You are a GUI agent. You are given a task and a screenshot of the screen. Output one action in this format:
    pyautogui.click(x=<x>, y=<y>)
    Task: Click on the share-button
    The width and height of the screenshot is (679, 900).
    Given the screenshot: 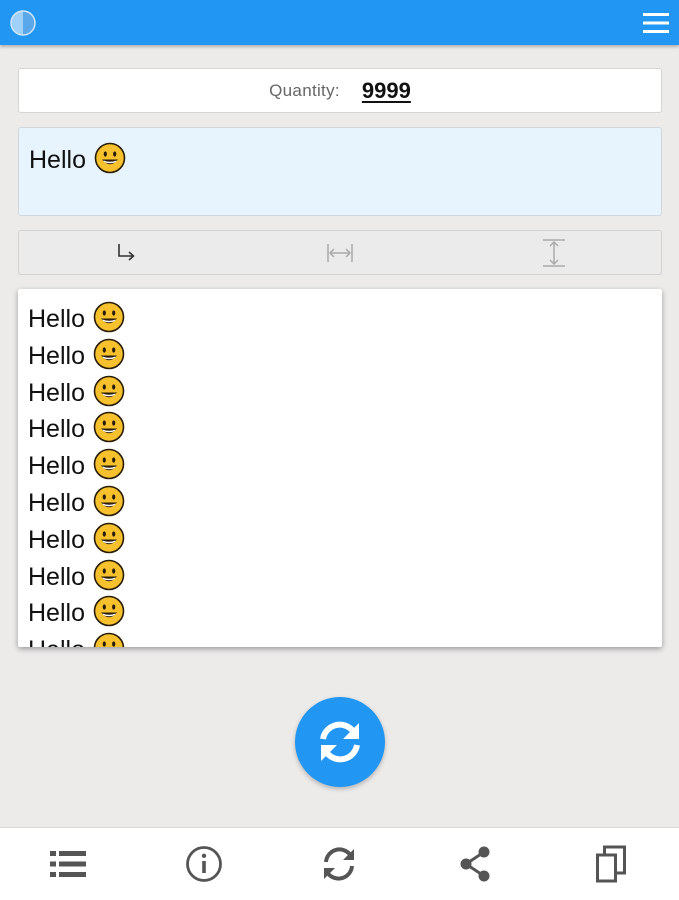 What is the action you would take?
    pyautogui.click(x=475, y=864)
    